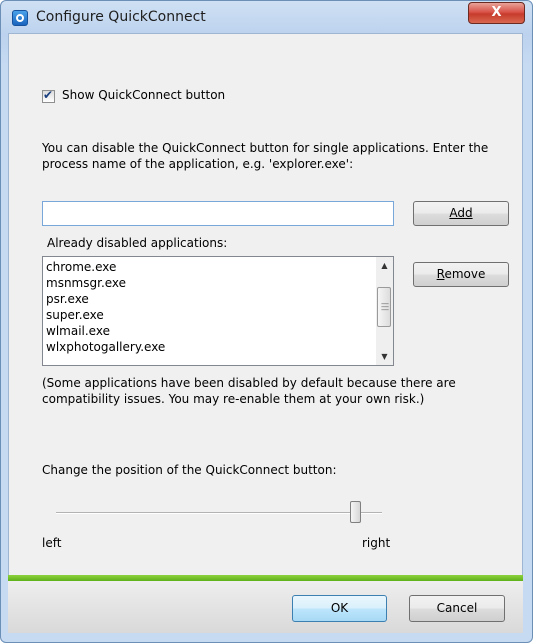  I want to click on close-button: X, so click(496, 13).